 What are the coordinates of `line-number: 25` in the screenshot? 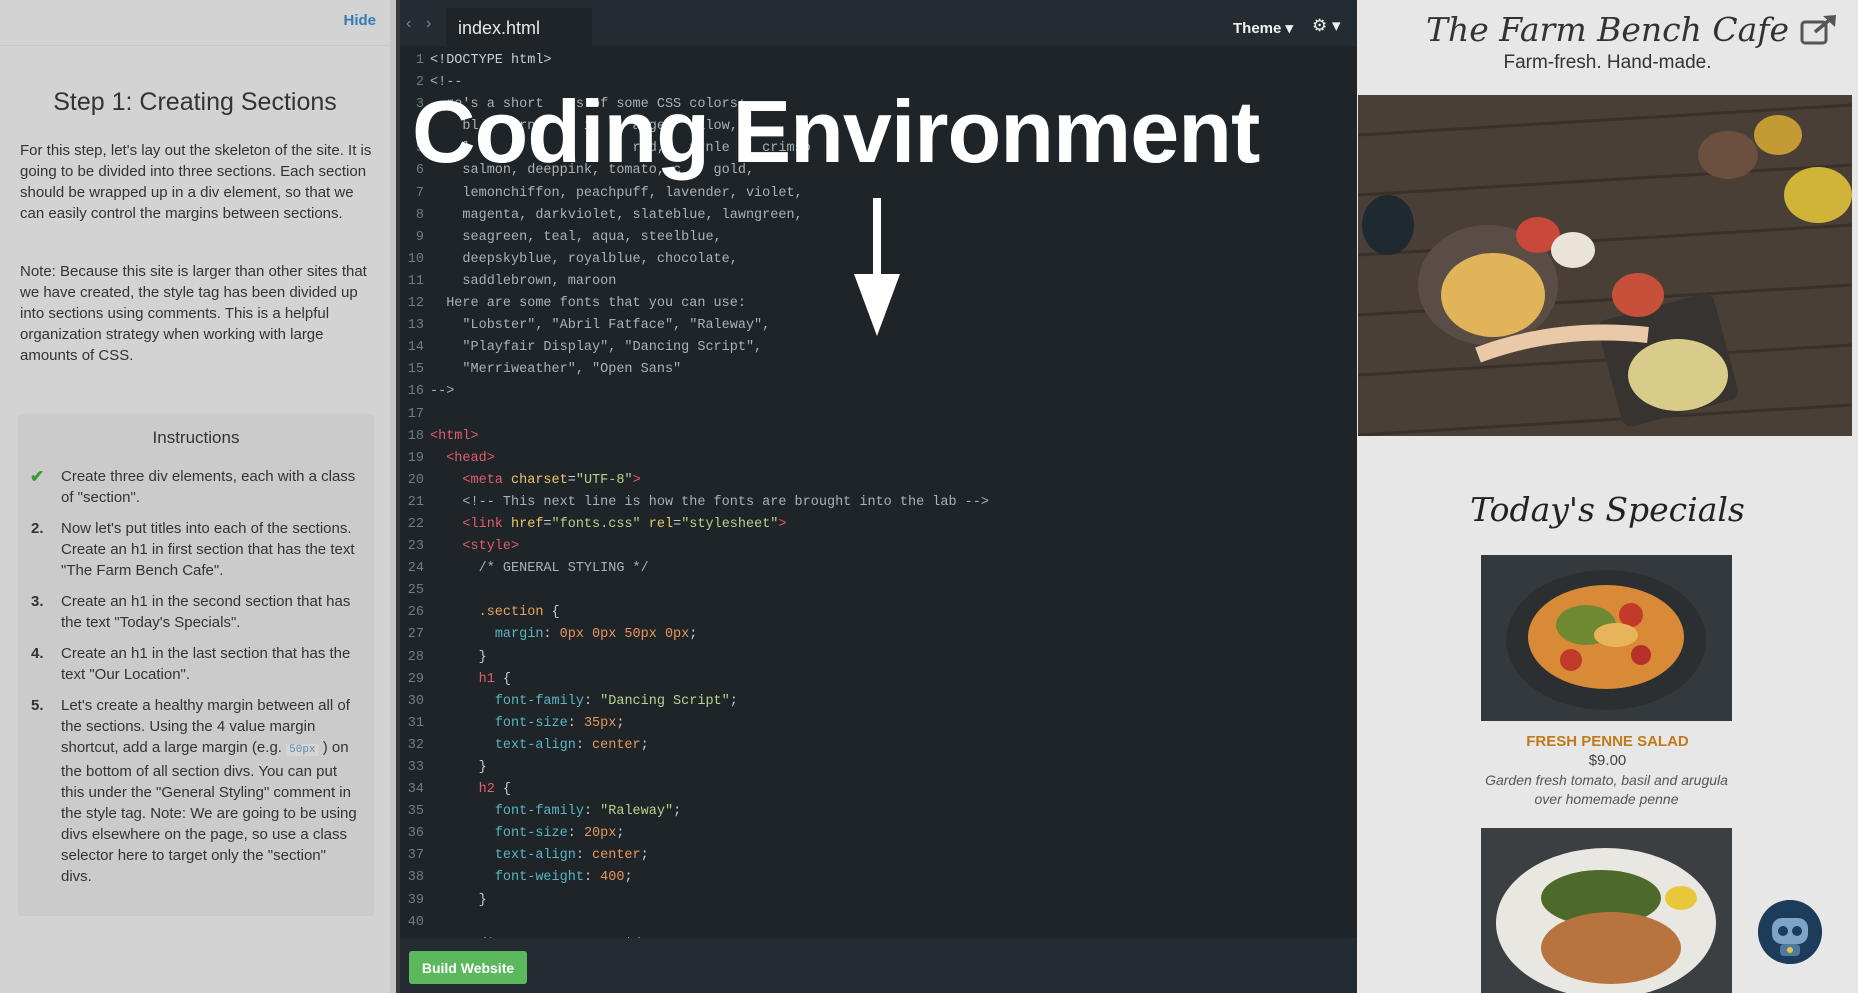 It's located at (415, 591).